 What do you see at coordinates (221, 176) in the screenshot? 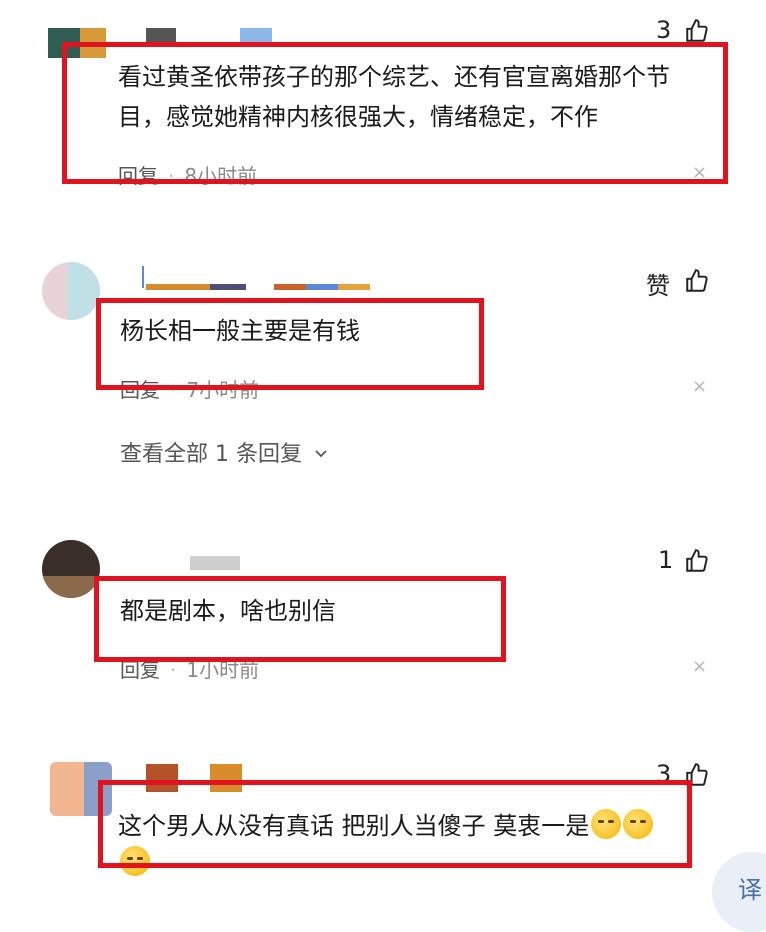
I see `timestamp: 8小时前` at bounding box center [221, 176].